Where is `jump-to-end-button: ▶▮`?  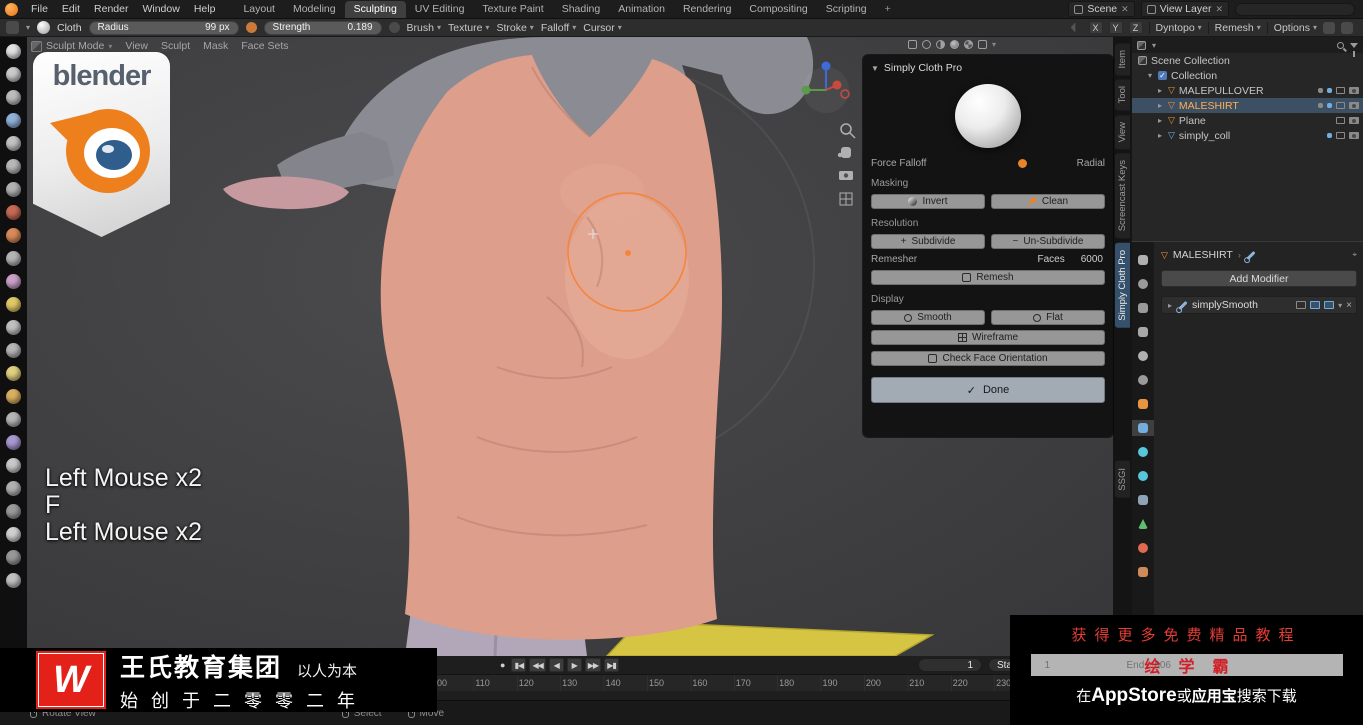
jump-to-end-button: ▶▮ is located at coordinates (612, 665).